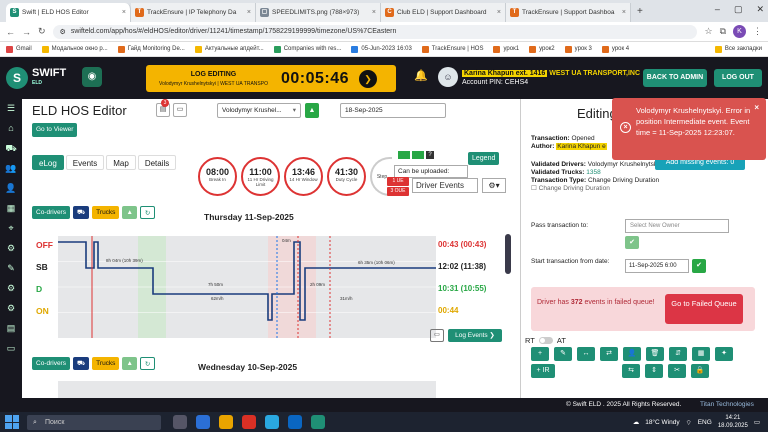 Image resolution: width=768 pixels, height=432 pixels. What do you see at coordinates (689, 422) in the screenshot?
I see `wifi-icon: ⌔` at bounding box center [689, 422].